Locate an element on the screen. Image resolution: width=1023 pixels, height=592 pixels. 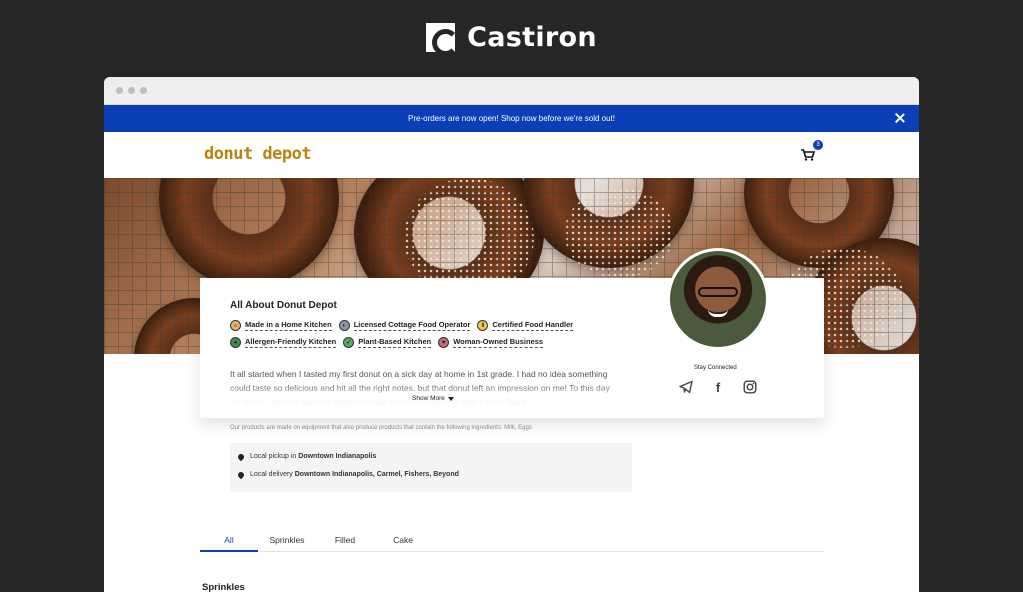
browser-chrome is located at coordinates (511, 91).